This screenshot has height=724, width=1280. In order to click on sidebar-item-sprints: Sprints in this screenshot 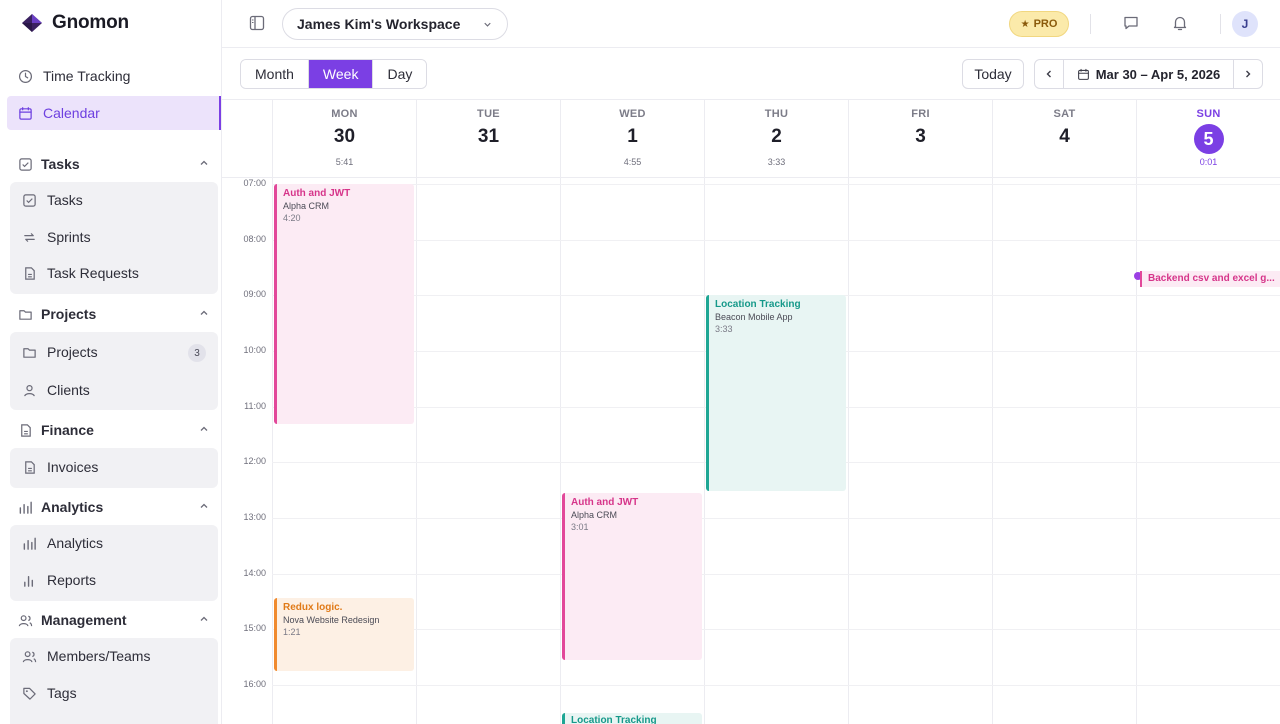, I will do `click(114, 237)`.